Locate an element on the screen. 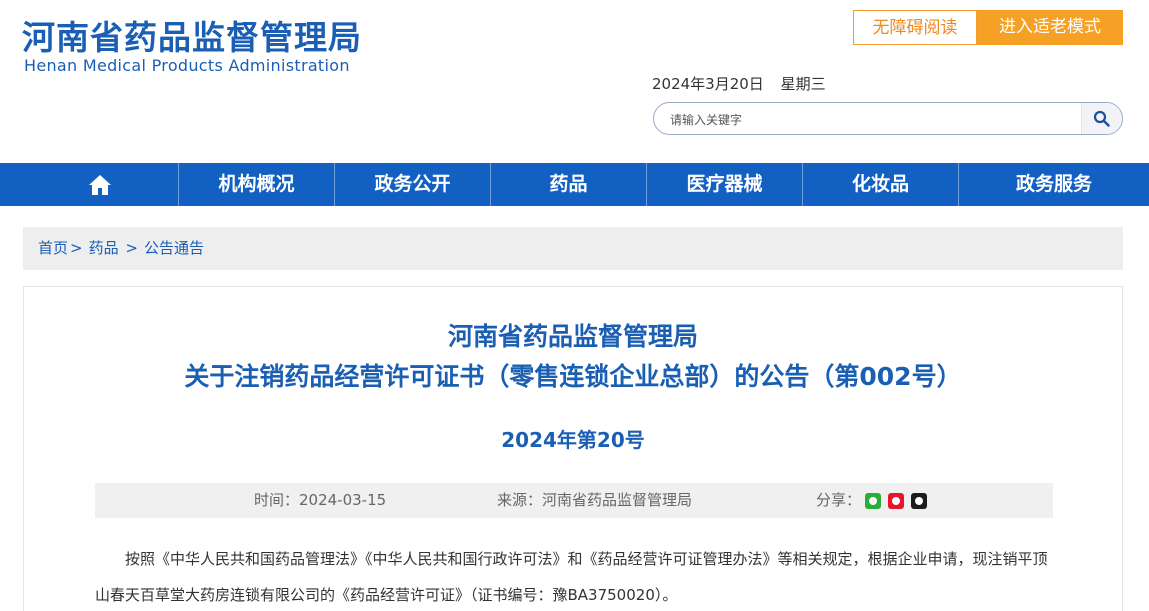 The image size is (1149, 611). main-nav: 机构概况 政务公开 药品 医疗器械 化妆品 政务服务 is located at coordinates (574, 184).